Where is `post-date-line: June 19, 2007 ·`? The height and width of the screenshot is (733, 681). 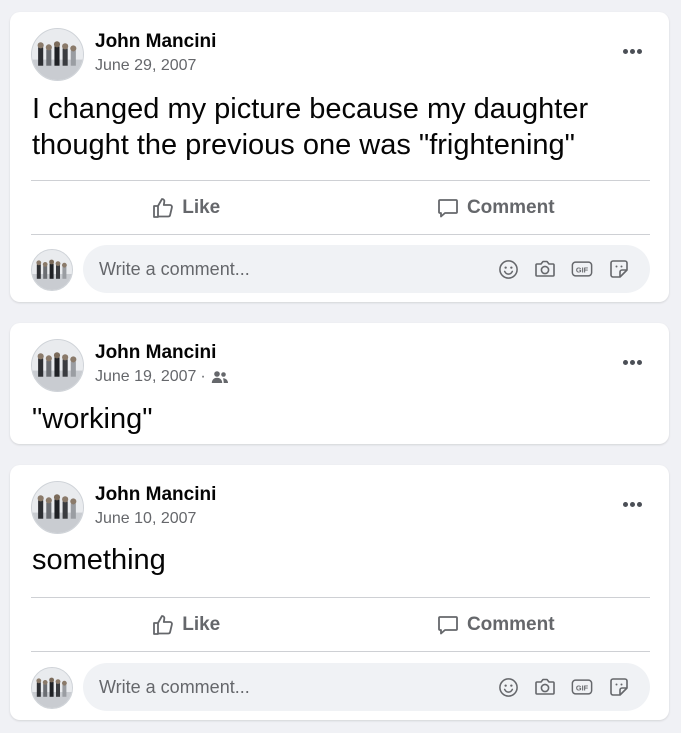
post-date-line: June 19, 2007 · is located at coordinates (162, 377).